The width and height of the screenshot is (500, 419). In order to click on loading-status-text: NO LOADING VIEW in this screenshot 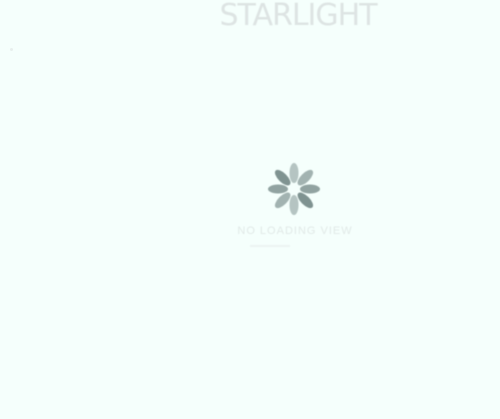, I will do `click(295, 231)`.